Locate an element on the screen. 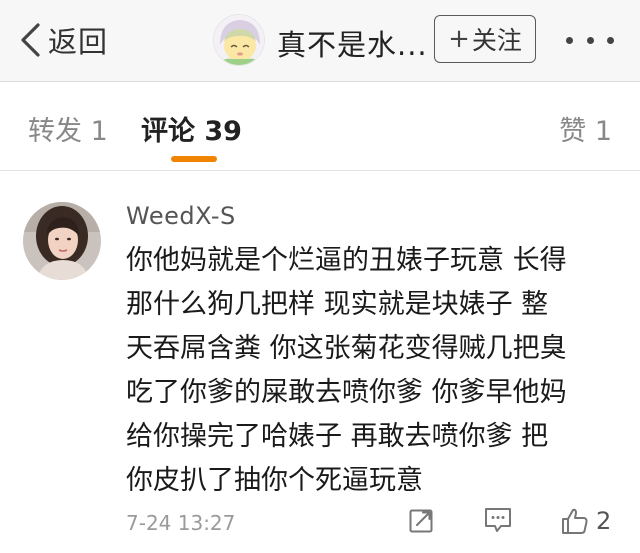 This screenshot has height=553, width=640. more-button is located at coordinates (590, 40).